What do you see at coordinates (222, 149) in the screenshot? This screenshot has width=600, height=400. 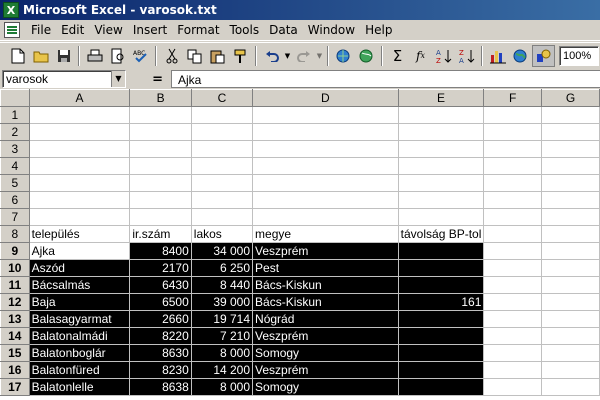 I see `cell-c3` at bounding box center [222, 149].